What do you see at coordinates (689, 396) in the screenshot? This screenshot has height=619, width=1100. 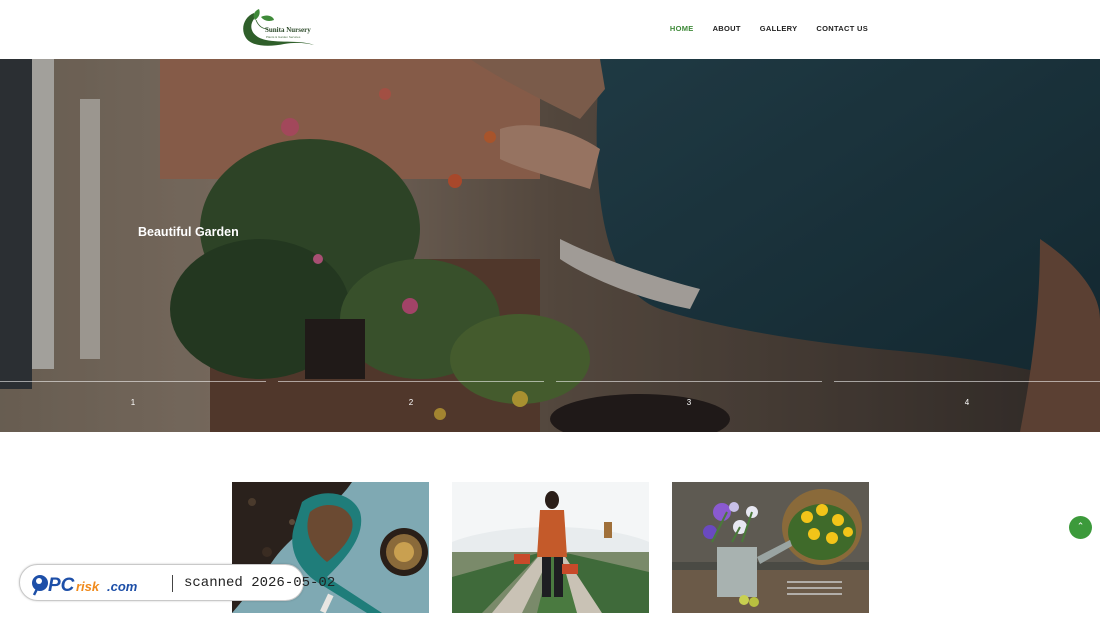 I see `slide-indicator-3: 3` at bounding box center [689, 396].